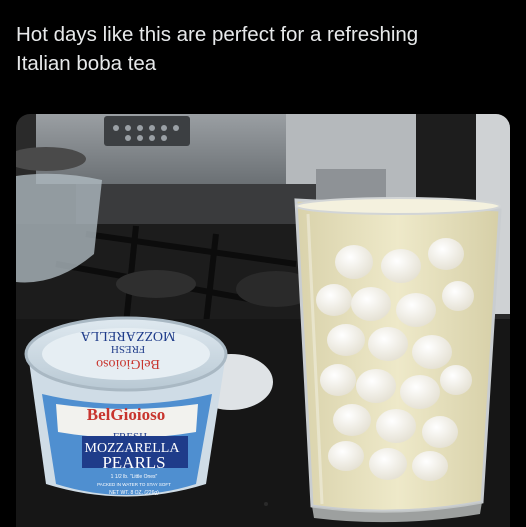  Describe the element at coordinates (147, 131) in the screenshot. I see `stove-display` at that location.